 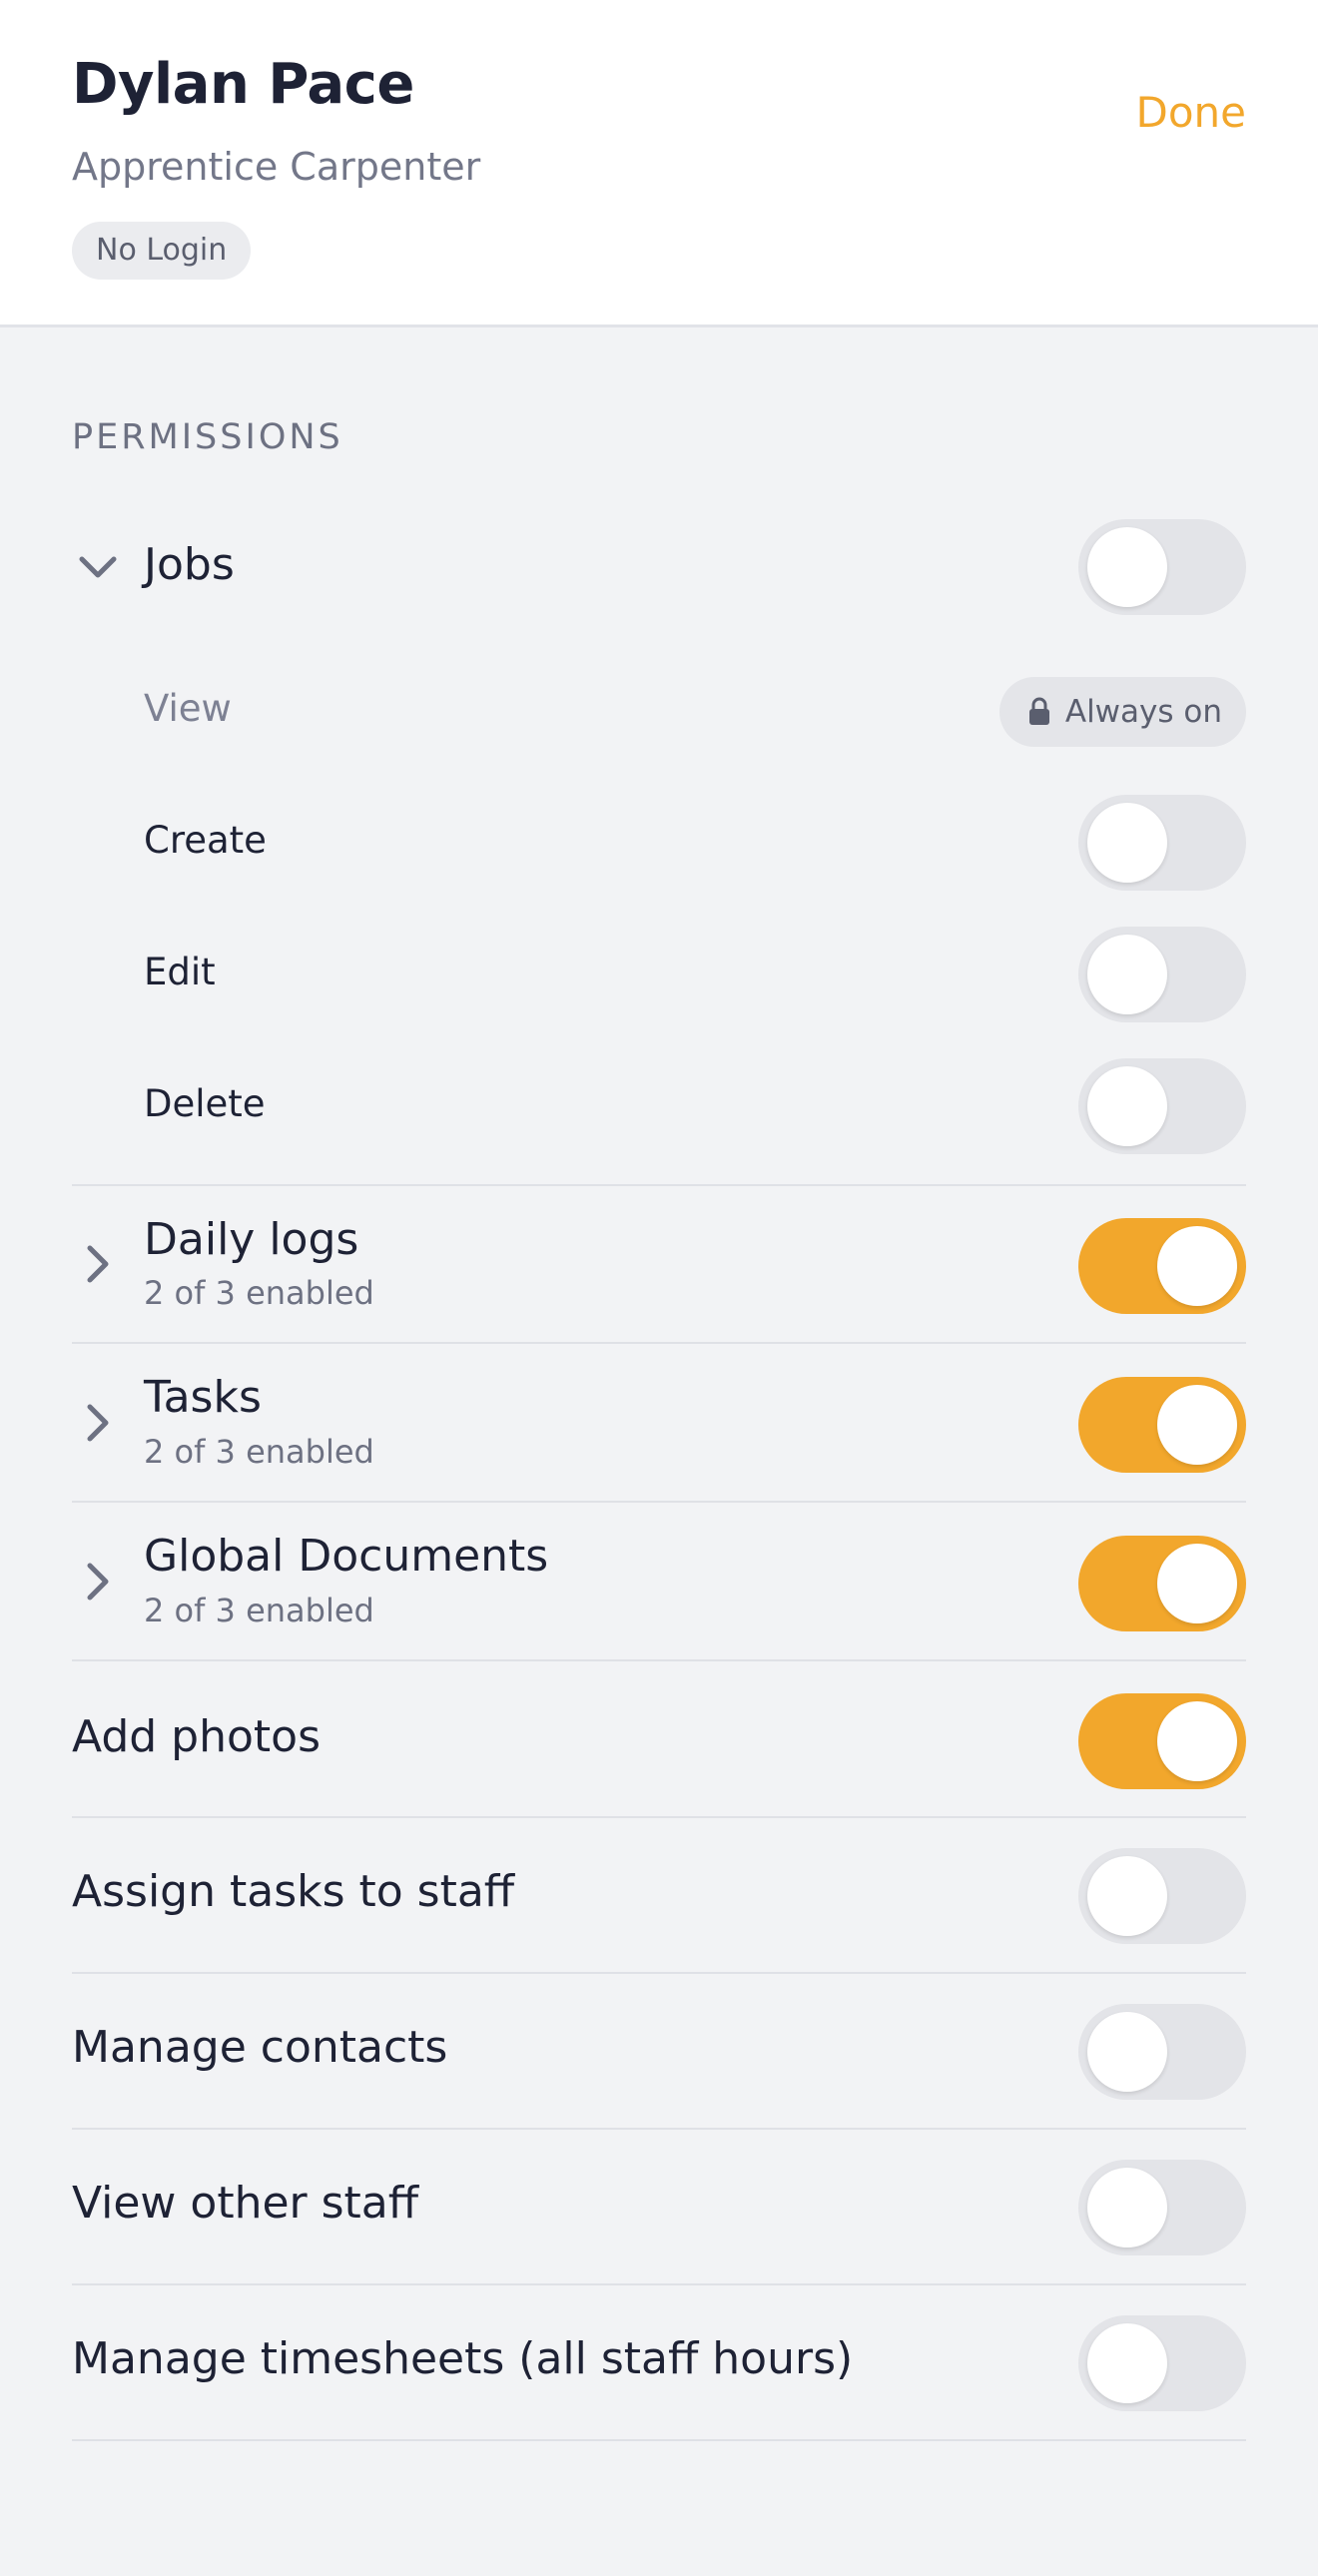 I want to click on always-on-label: Always on, so click(x=1143, y=712).